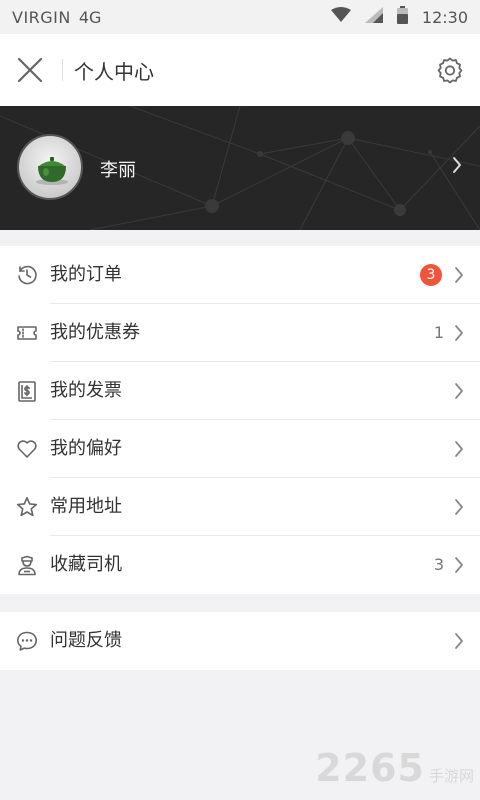 The image size is (480, 800). What do you see at coordinates (27, 391) in the screenshot?
I see `invoice-icon` at bounding box center [27, 391].